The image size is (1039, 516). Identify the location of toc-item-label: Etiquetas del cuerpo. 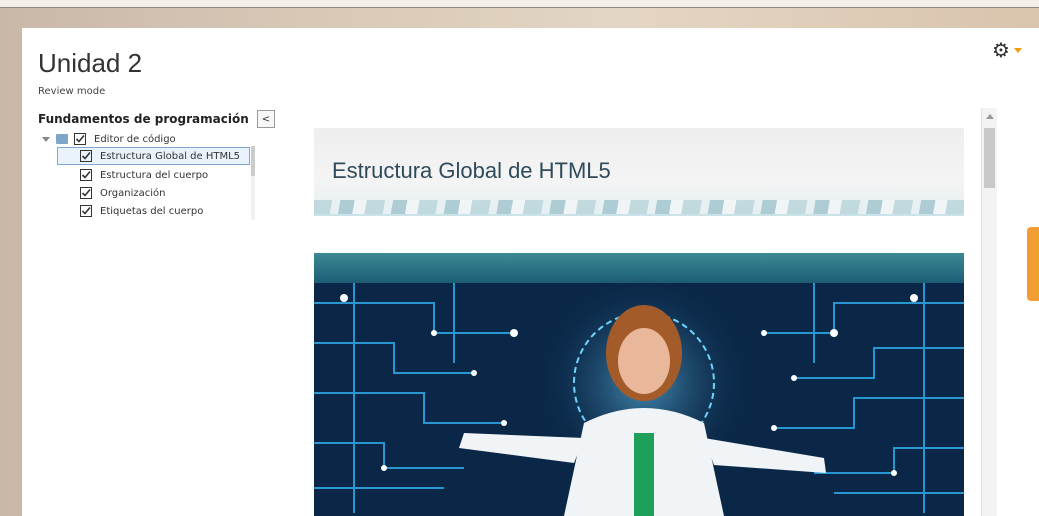
(152, 211).